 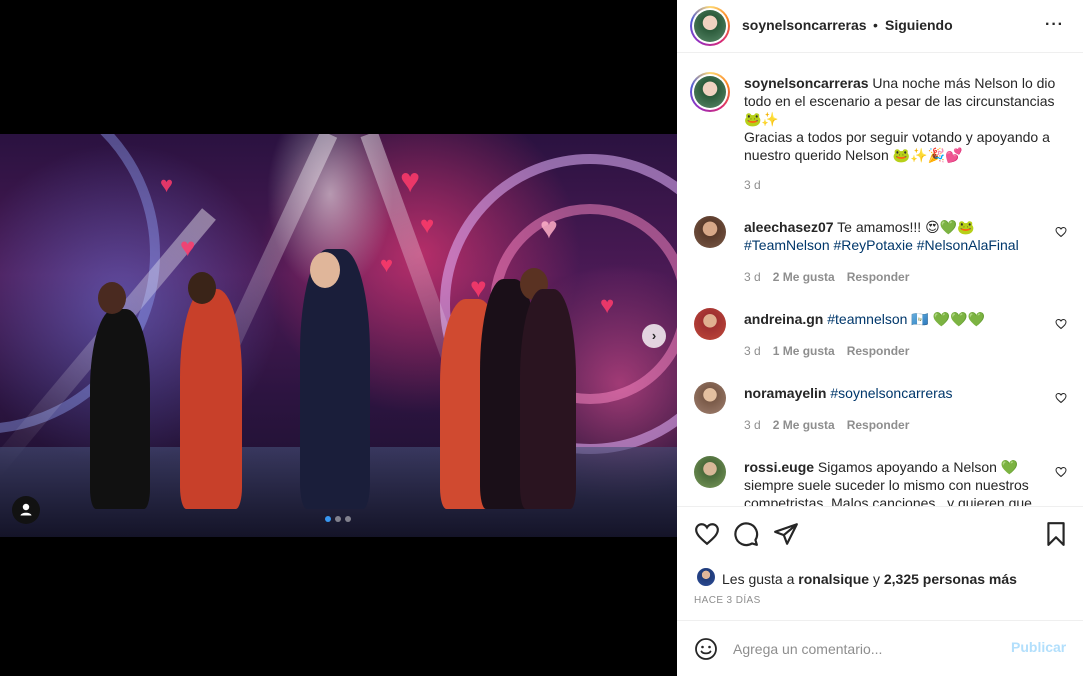 I want to click on more-options-icon: ···, so click(x=1054, y=25).